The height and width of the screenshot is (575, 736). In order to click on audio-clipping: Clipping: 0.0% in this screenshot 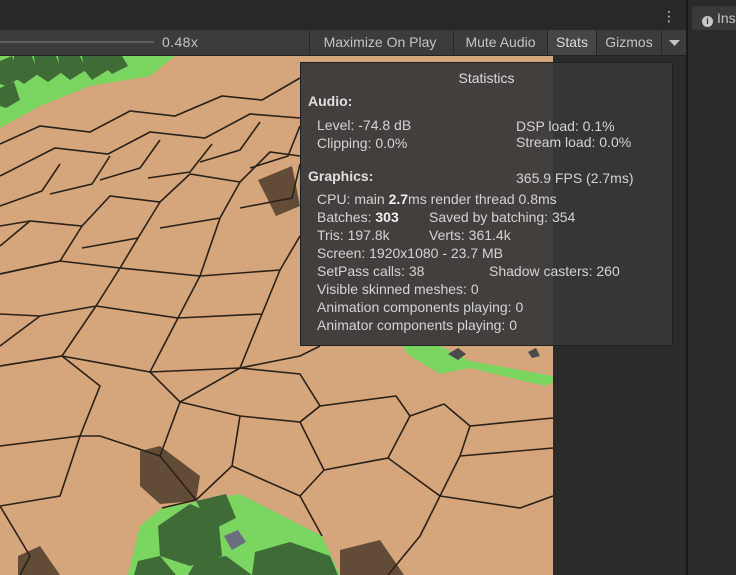, I will do `click(362, 143)`.